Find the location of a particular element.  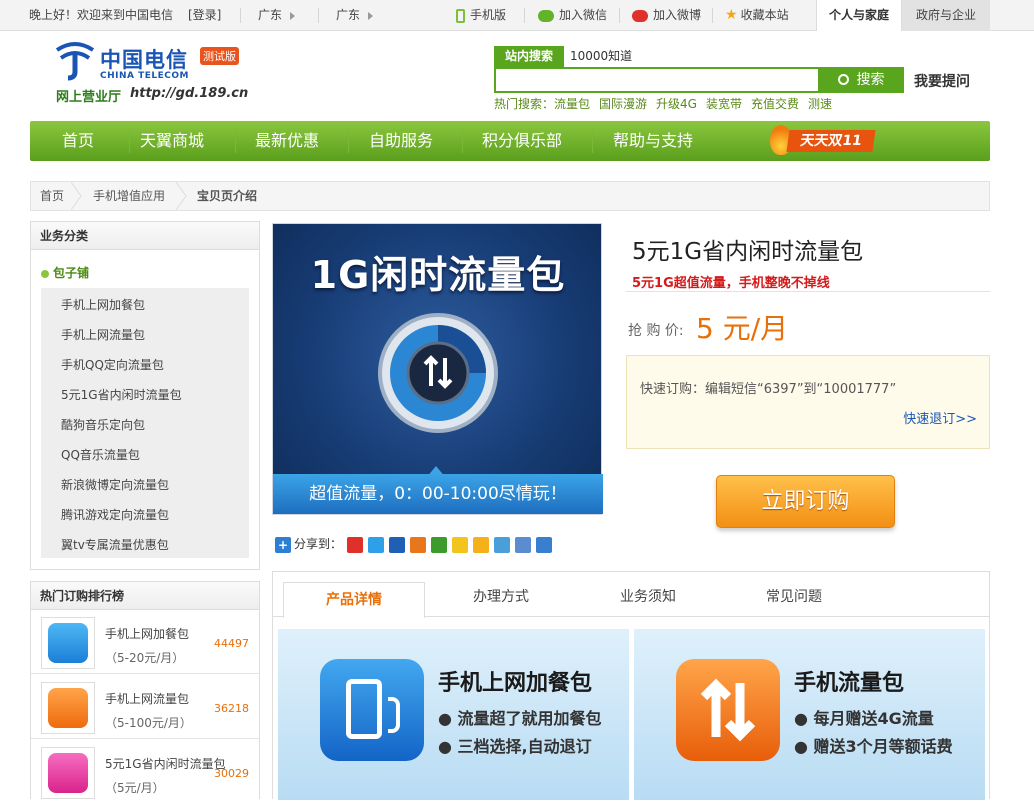

breadcrumb-home: 首页 is located at coordinates (52, 196).